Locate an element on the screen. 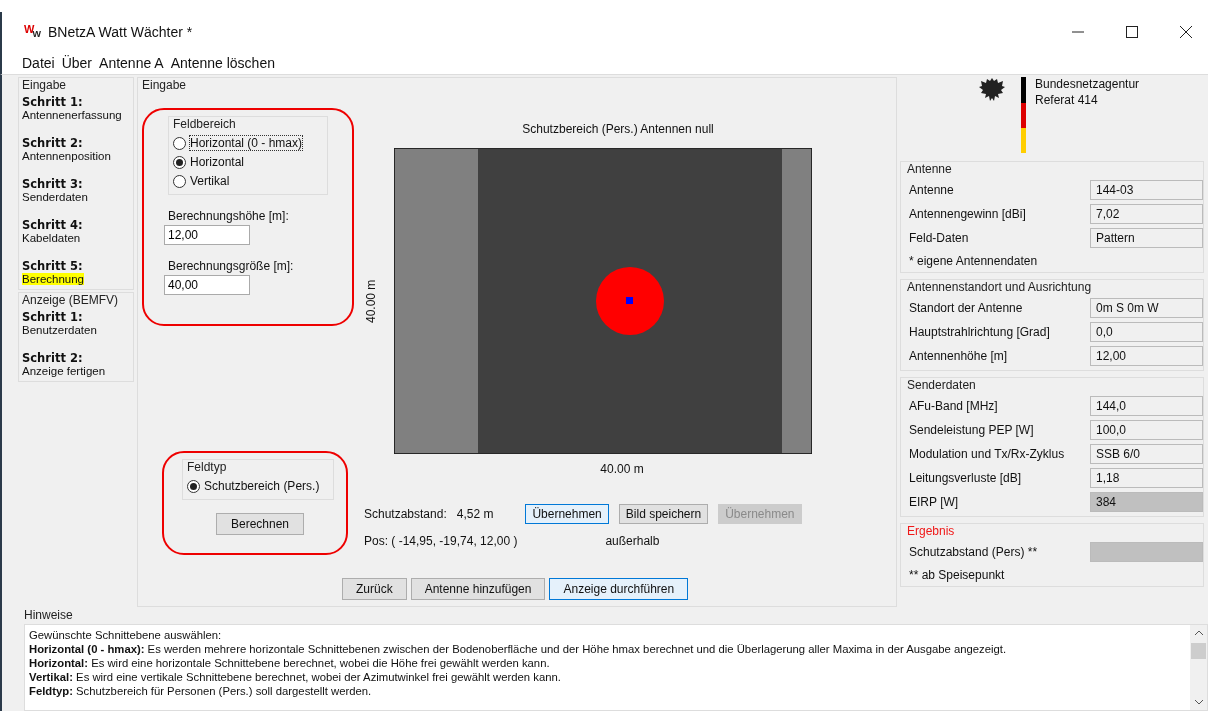  step-label: Benutzerdaten is located at coordinates (59, 330).